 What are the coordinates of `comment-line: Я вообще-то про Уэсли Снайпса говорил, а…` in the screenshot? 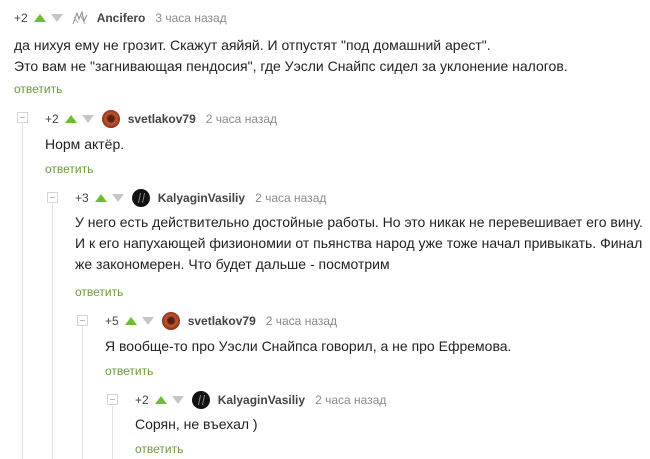 It's located at (308, 346).